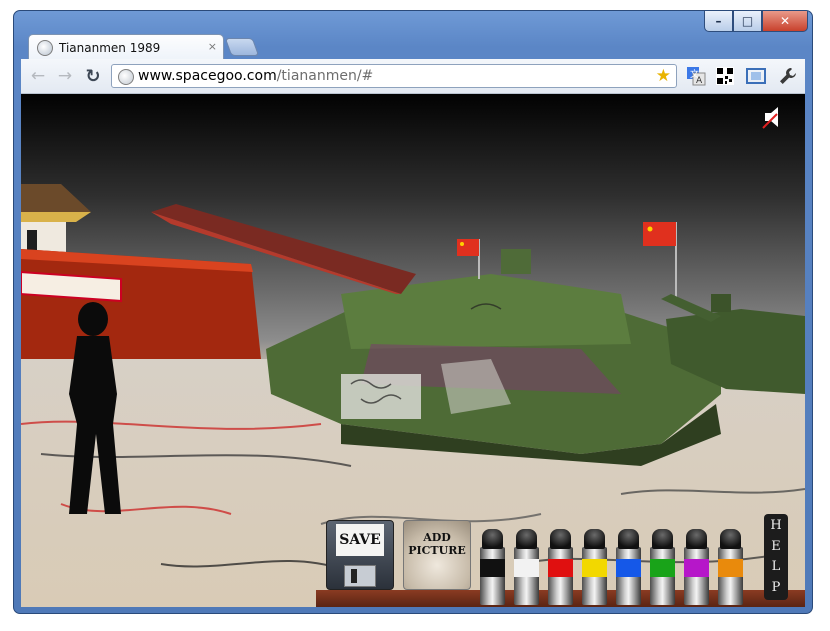 The height and width of the screenshot is (631, 830). I want to click on window-controls: – □ ✕, so click(756, 22).